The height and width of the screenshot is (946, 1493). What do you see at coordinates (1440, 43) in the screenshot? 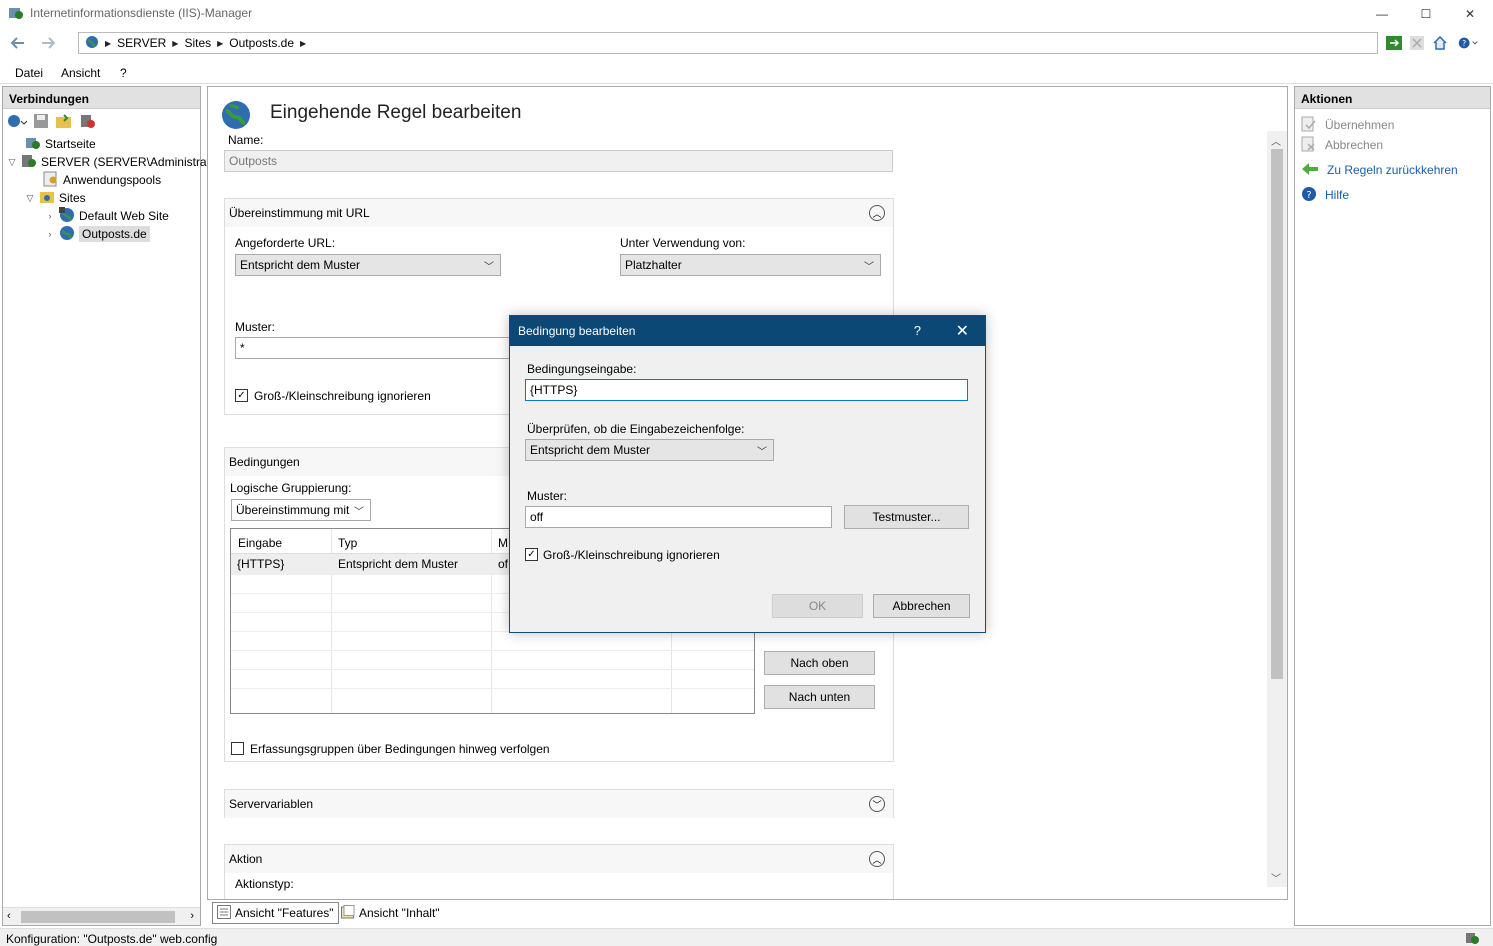
I see `home-icon` at bounding box center [1440, 43].